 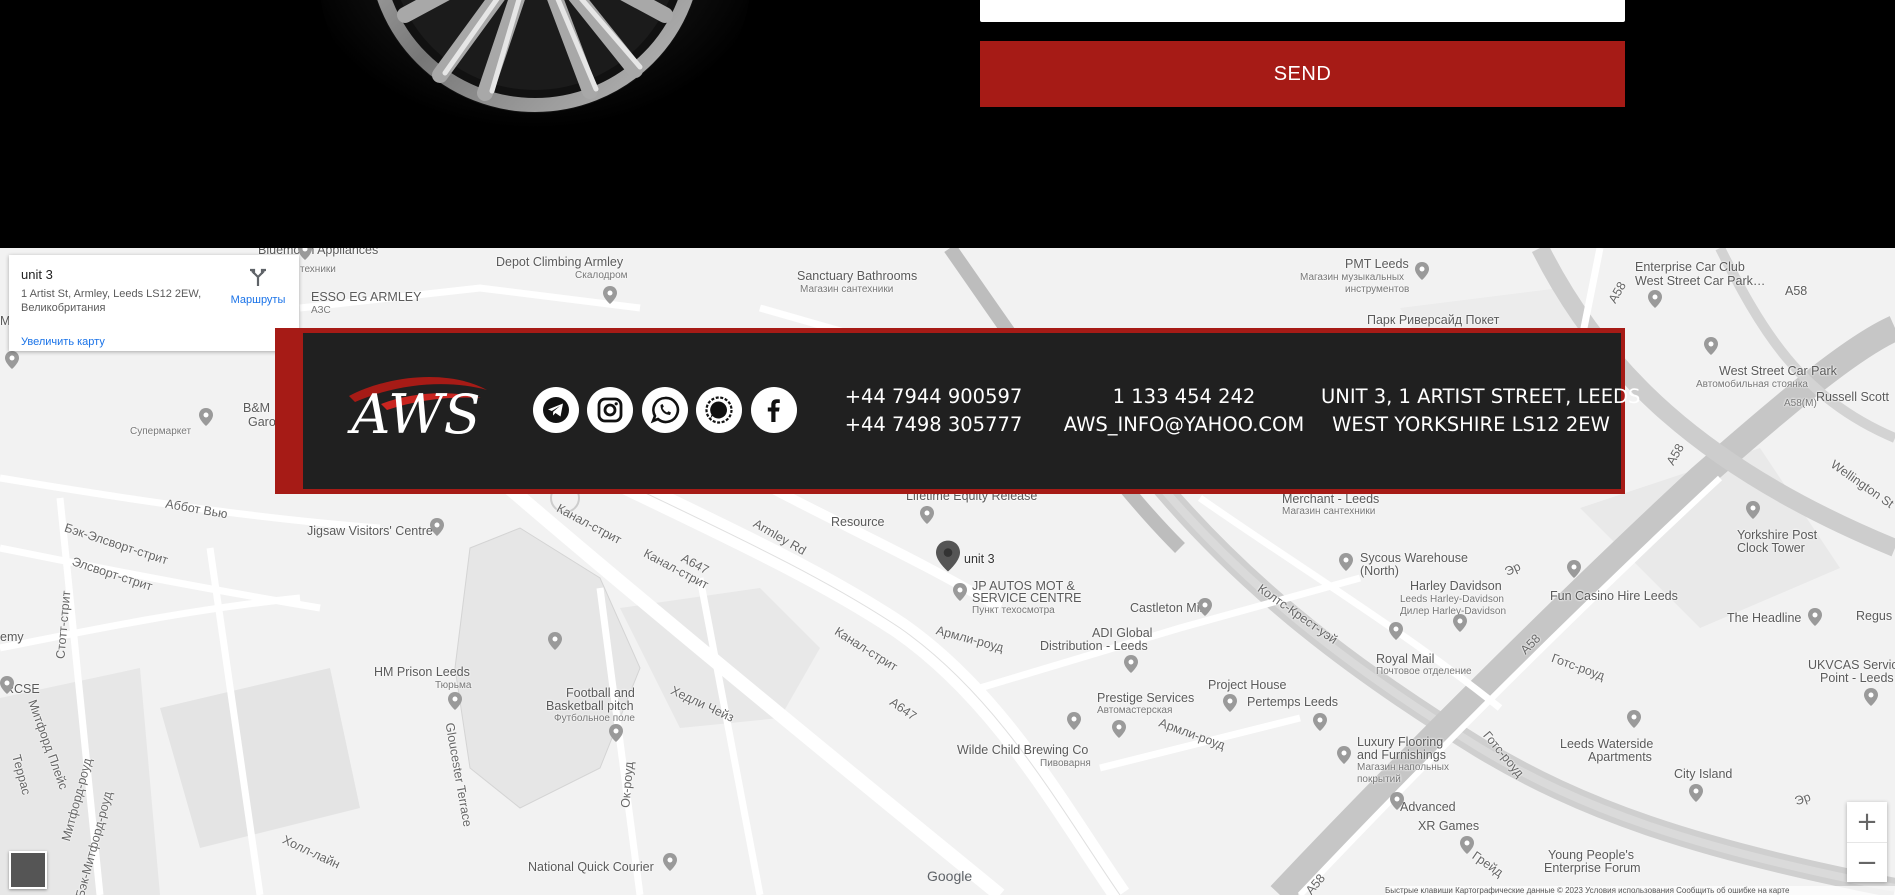 What do you see at coordinates (258, 300) in the screenshot?
I see `directions-label: Маршруты` at bounding box center [258, 300].